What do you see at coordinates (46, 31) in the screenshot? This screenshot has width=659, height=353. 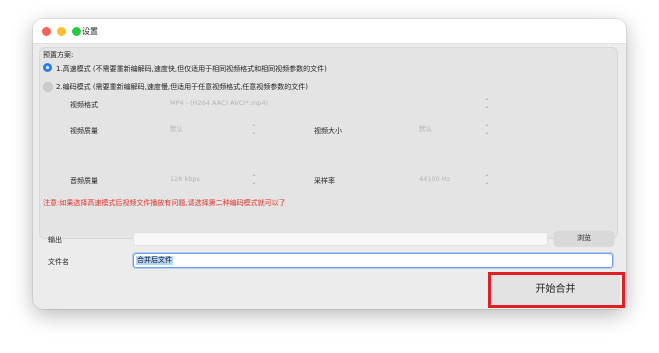 I see `close-window-button` at bounding box center [46, 31].